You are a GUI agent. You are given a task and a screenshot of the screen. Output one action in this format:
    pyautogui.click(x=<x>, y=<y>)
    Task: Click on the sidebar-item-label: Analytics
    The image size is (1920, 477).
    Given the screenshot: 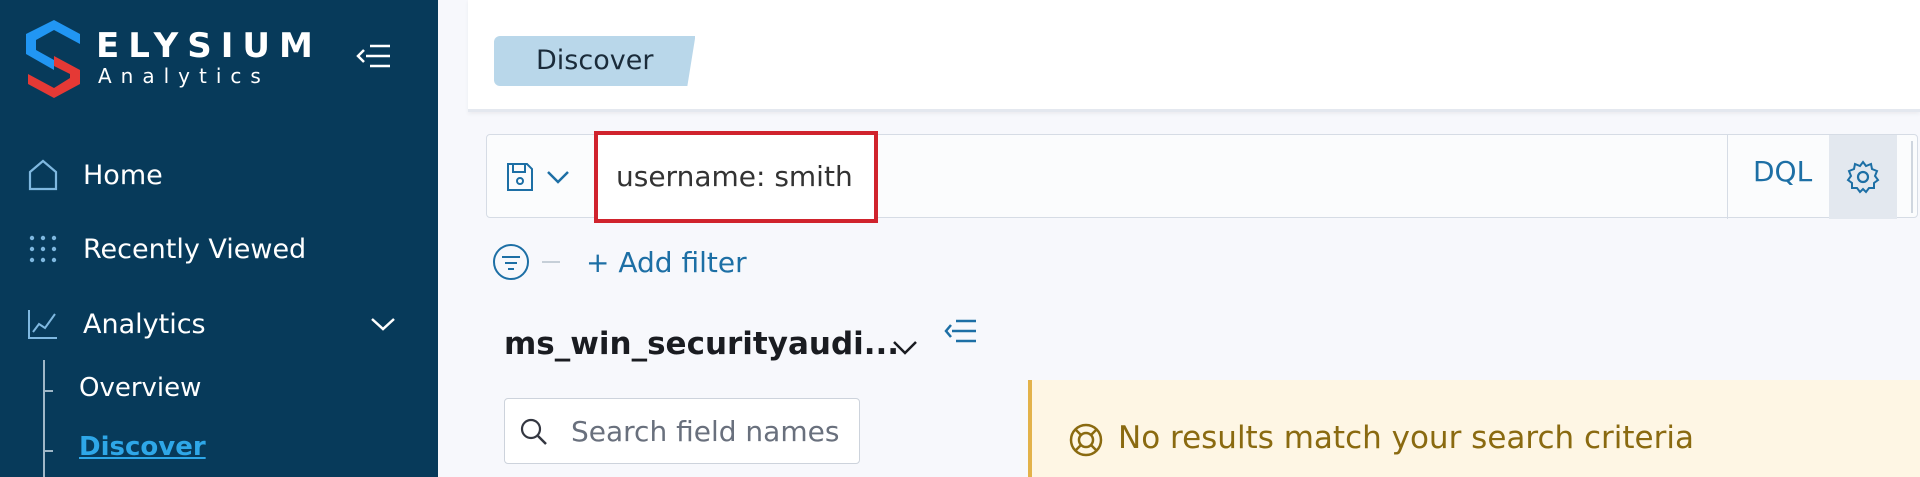 What is the action you would take?
    pyautogui.click(x=144, y=324)
    